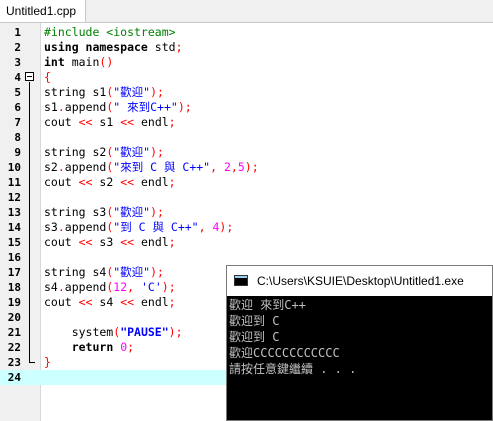  I want to click on code-text: s3.append("到 C 與 C++", 4);, so click(138, 227).